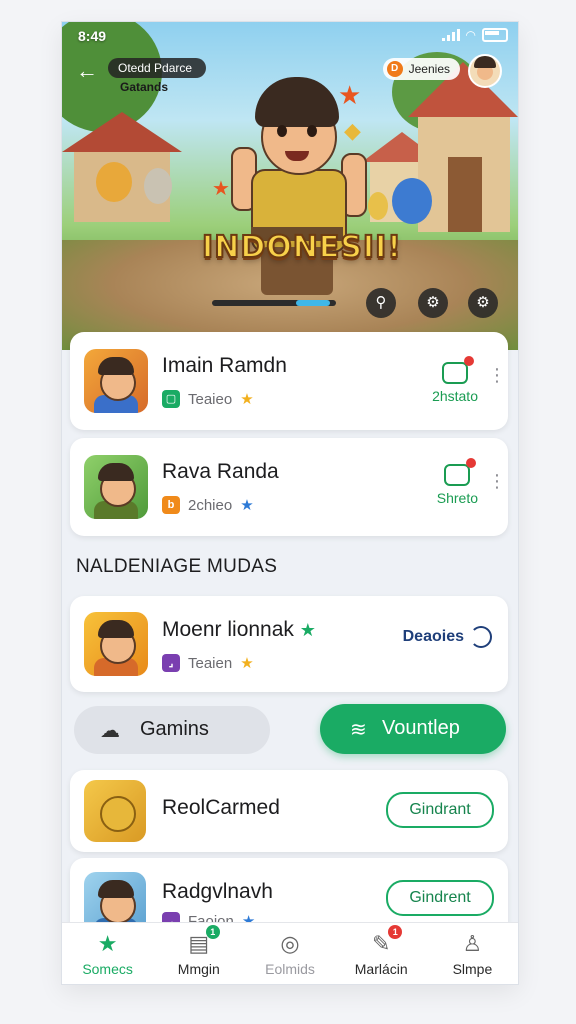  Describe the element at coordinates (107, 969) in the screenshot. I see `nav-label: Somecs` at that location.